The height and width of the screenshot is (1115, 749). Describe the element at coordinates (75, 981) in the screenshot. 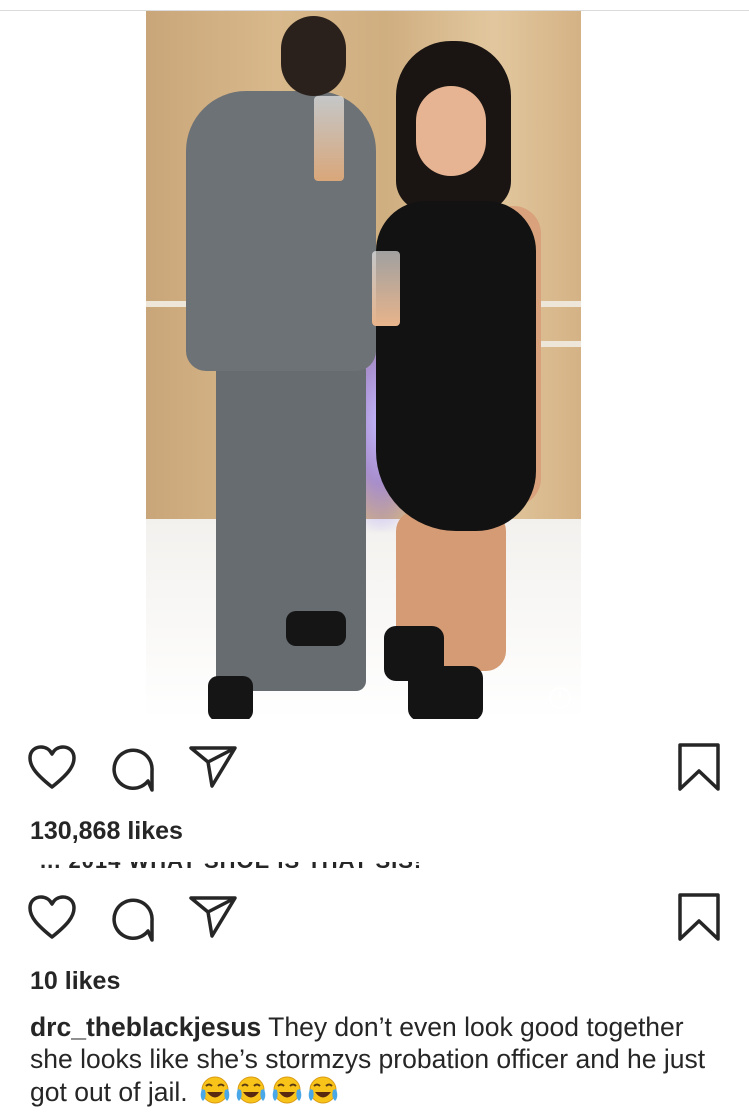

I see `repost-likes-count: 10 likes` at that location.